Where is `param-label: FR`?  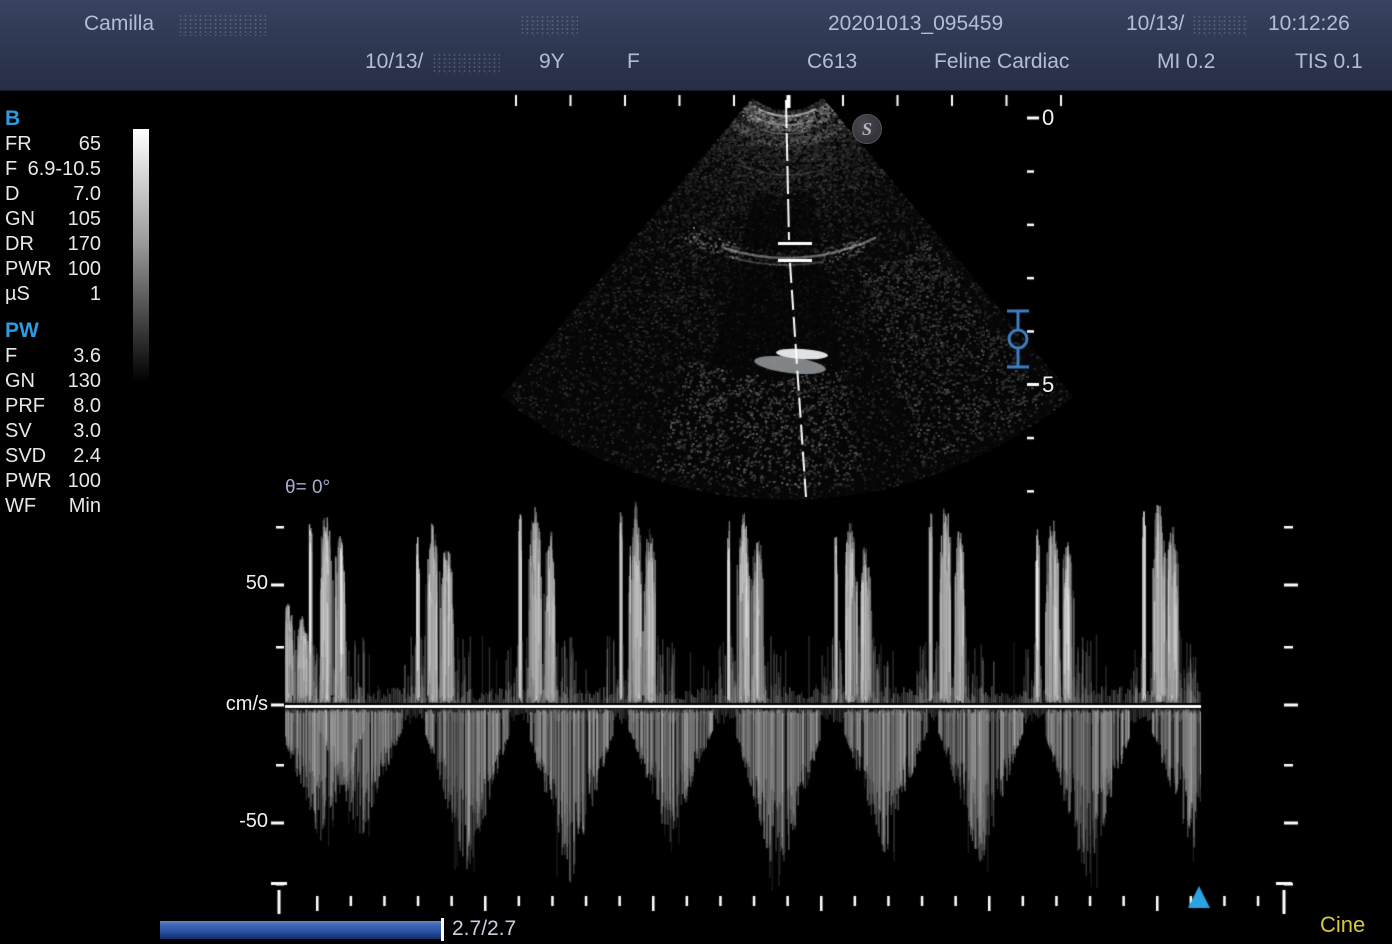
param-label: FR is located at coordinates (18, 144).